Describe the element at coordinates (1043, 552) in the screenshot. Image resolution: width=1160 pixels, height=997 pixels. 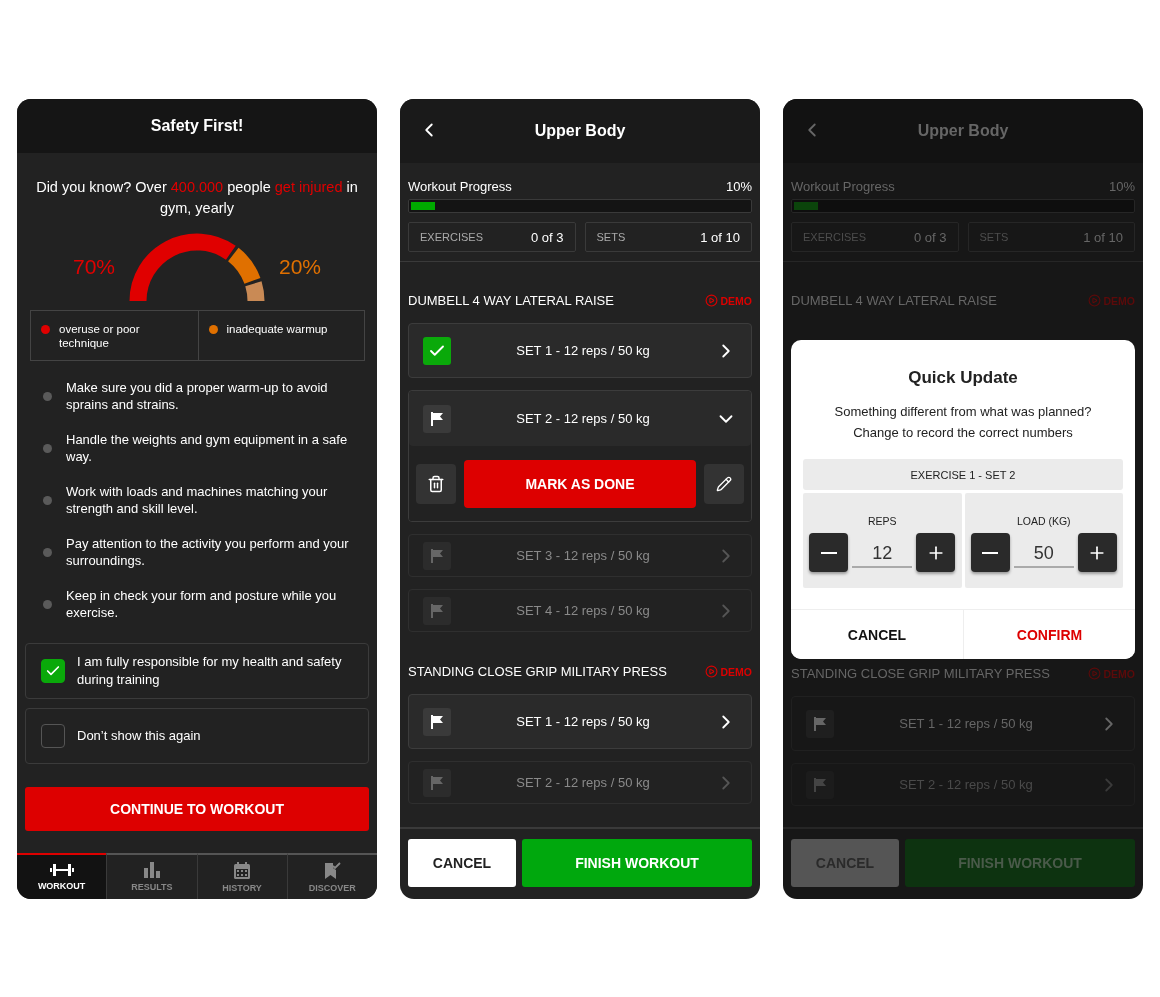
I see `value-field: 50` at that location.